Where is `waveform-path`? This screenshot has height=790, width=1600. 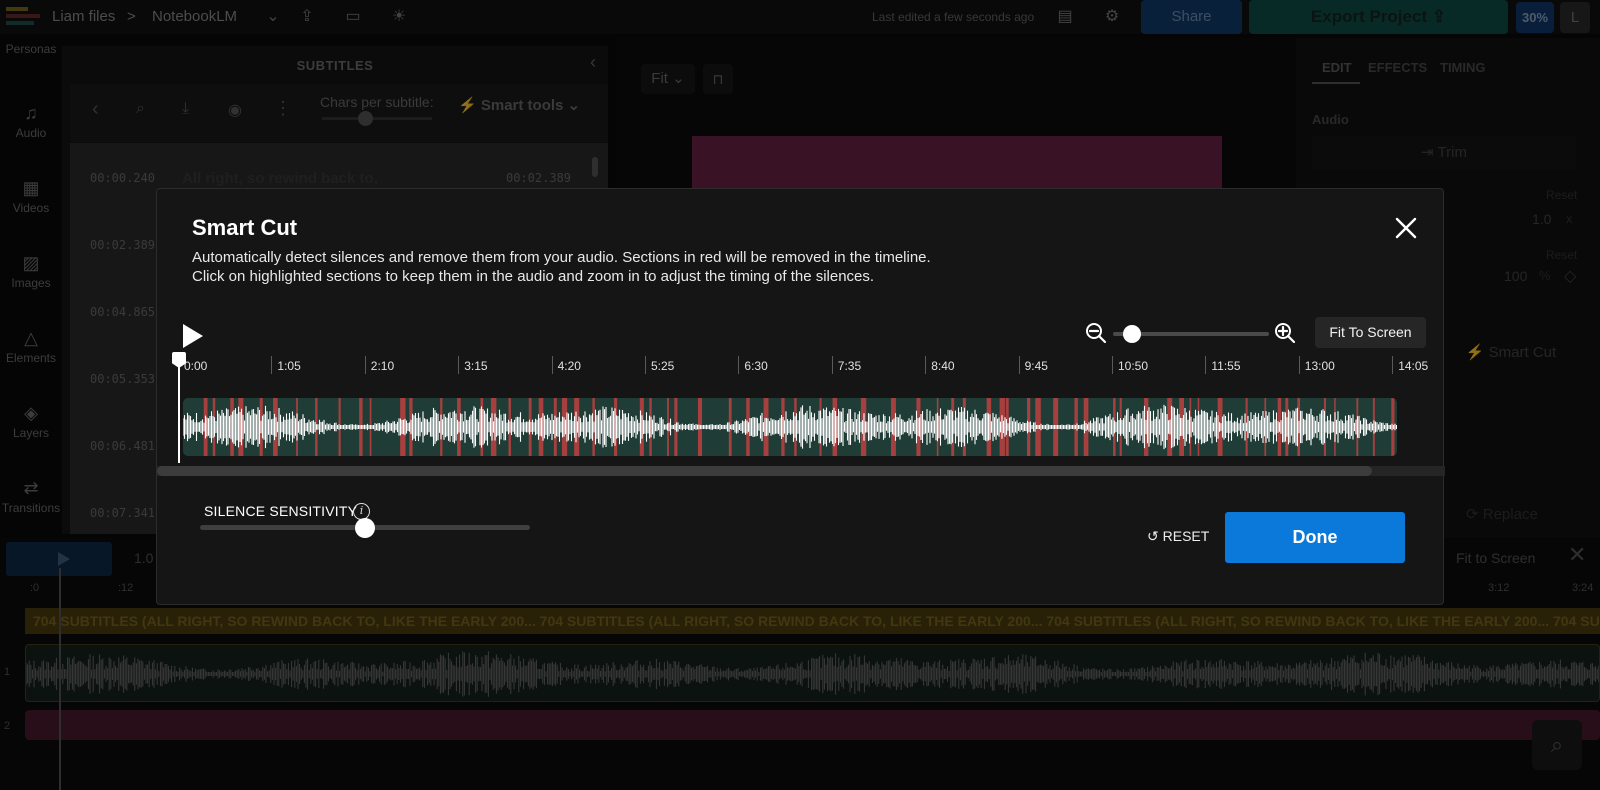 waveform-path is located at coordinates (790, 427).